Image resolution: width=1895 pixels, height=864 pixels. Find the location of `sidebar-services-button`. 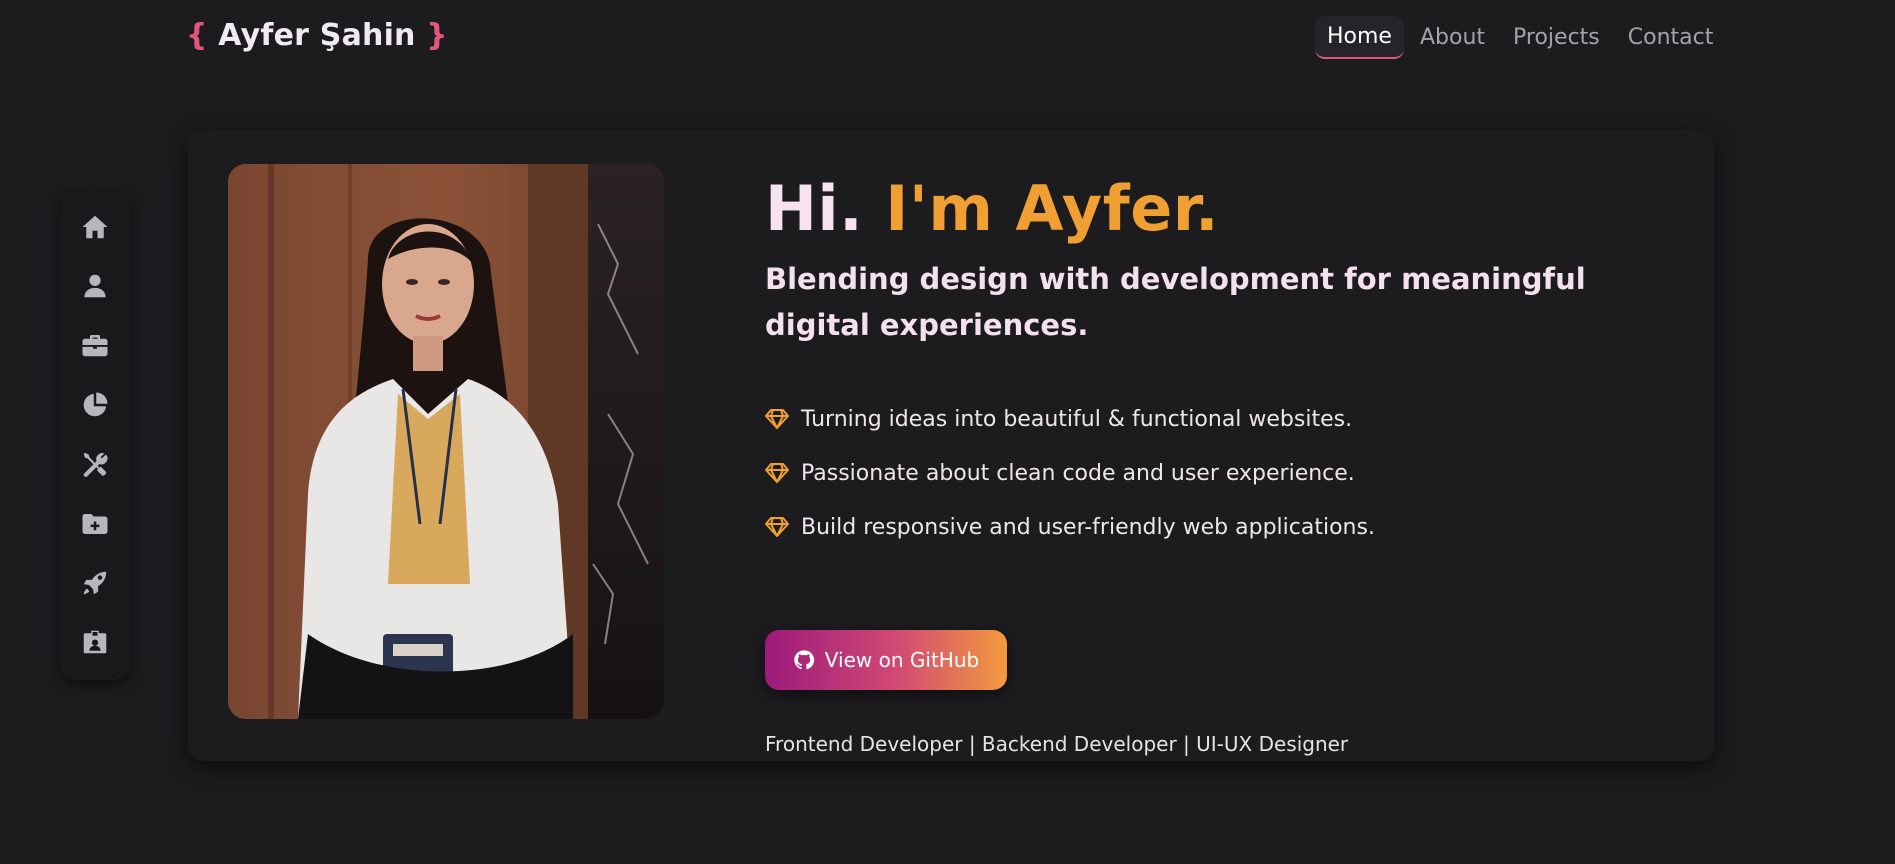

sidebar-services-button is located at coordinates (95, 464).